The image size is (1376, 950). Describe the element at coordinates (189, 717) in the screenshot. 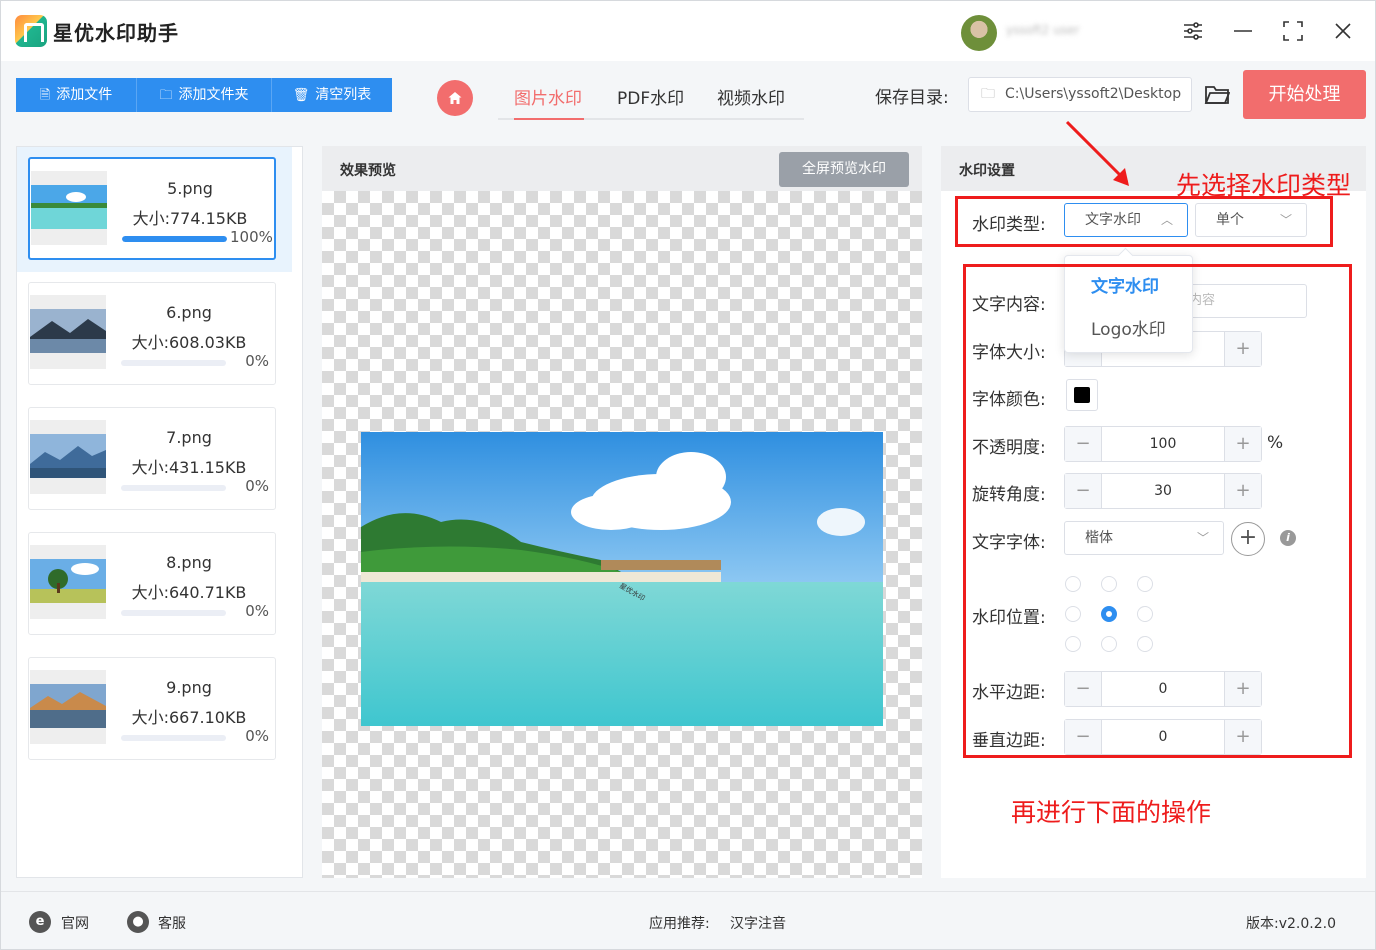

I see `file-size: 大小:667.10KB` at that location.